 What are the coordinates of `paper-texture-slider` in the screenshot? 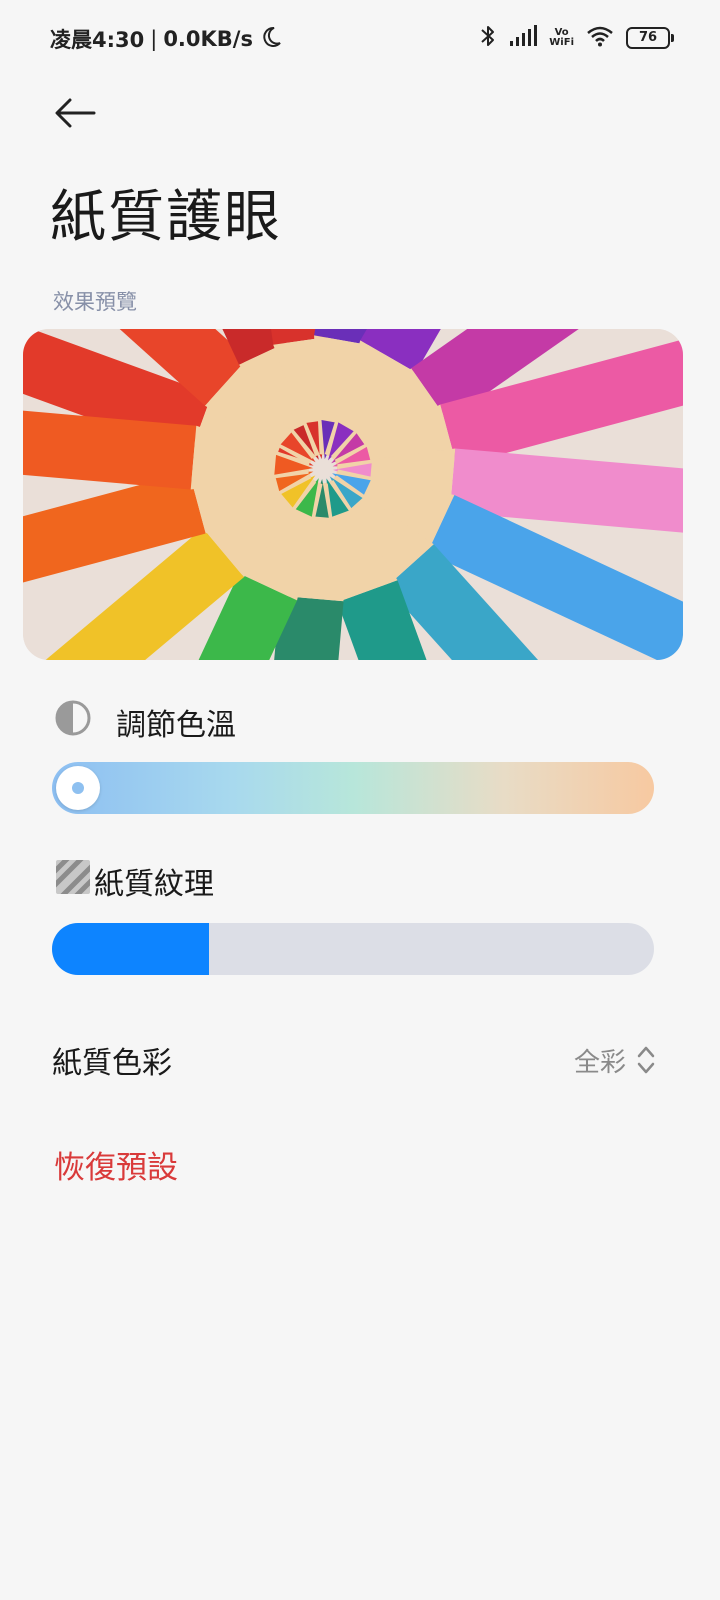 It's located at (353, 949).